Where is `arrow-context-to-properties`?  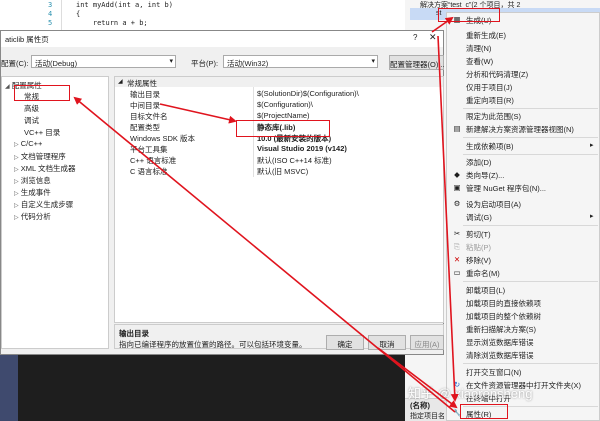
arrow-context-to-properties is located at coordinates (448, 218).